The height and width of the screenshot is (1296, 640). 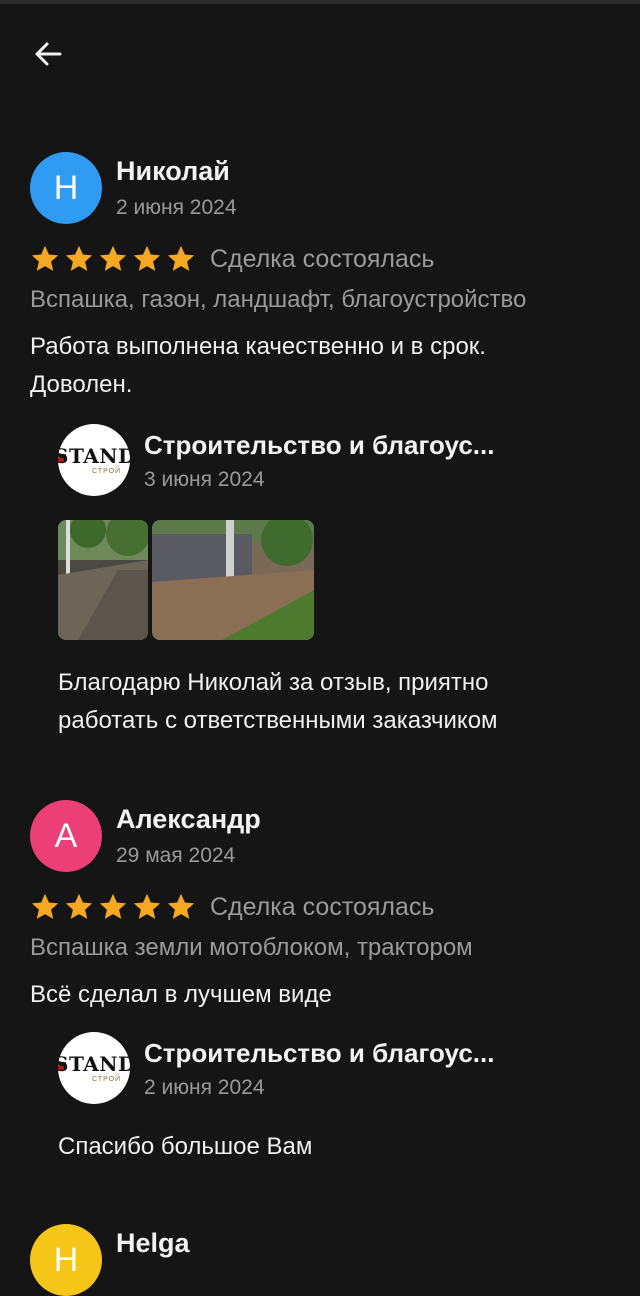 I want to click on review-text-line: Доволен., so click(x=81, y=384).